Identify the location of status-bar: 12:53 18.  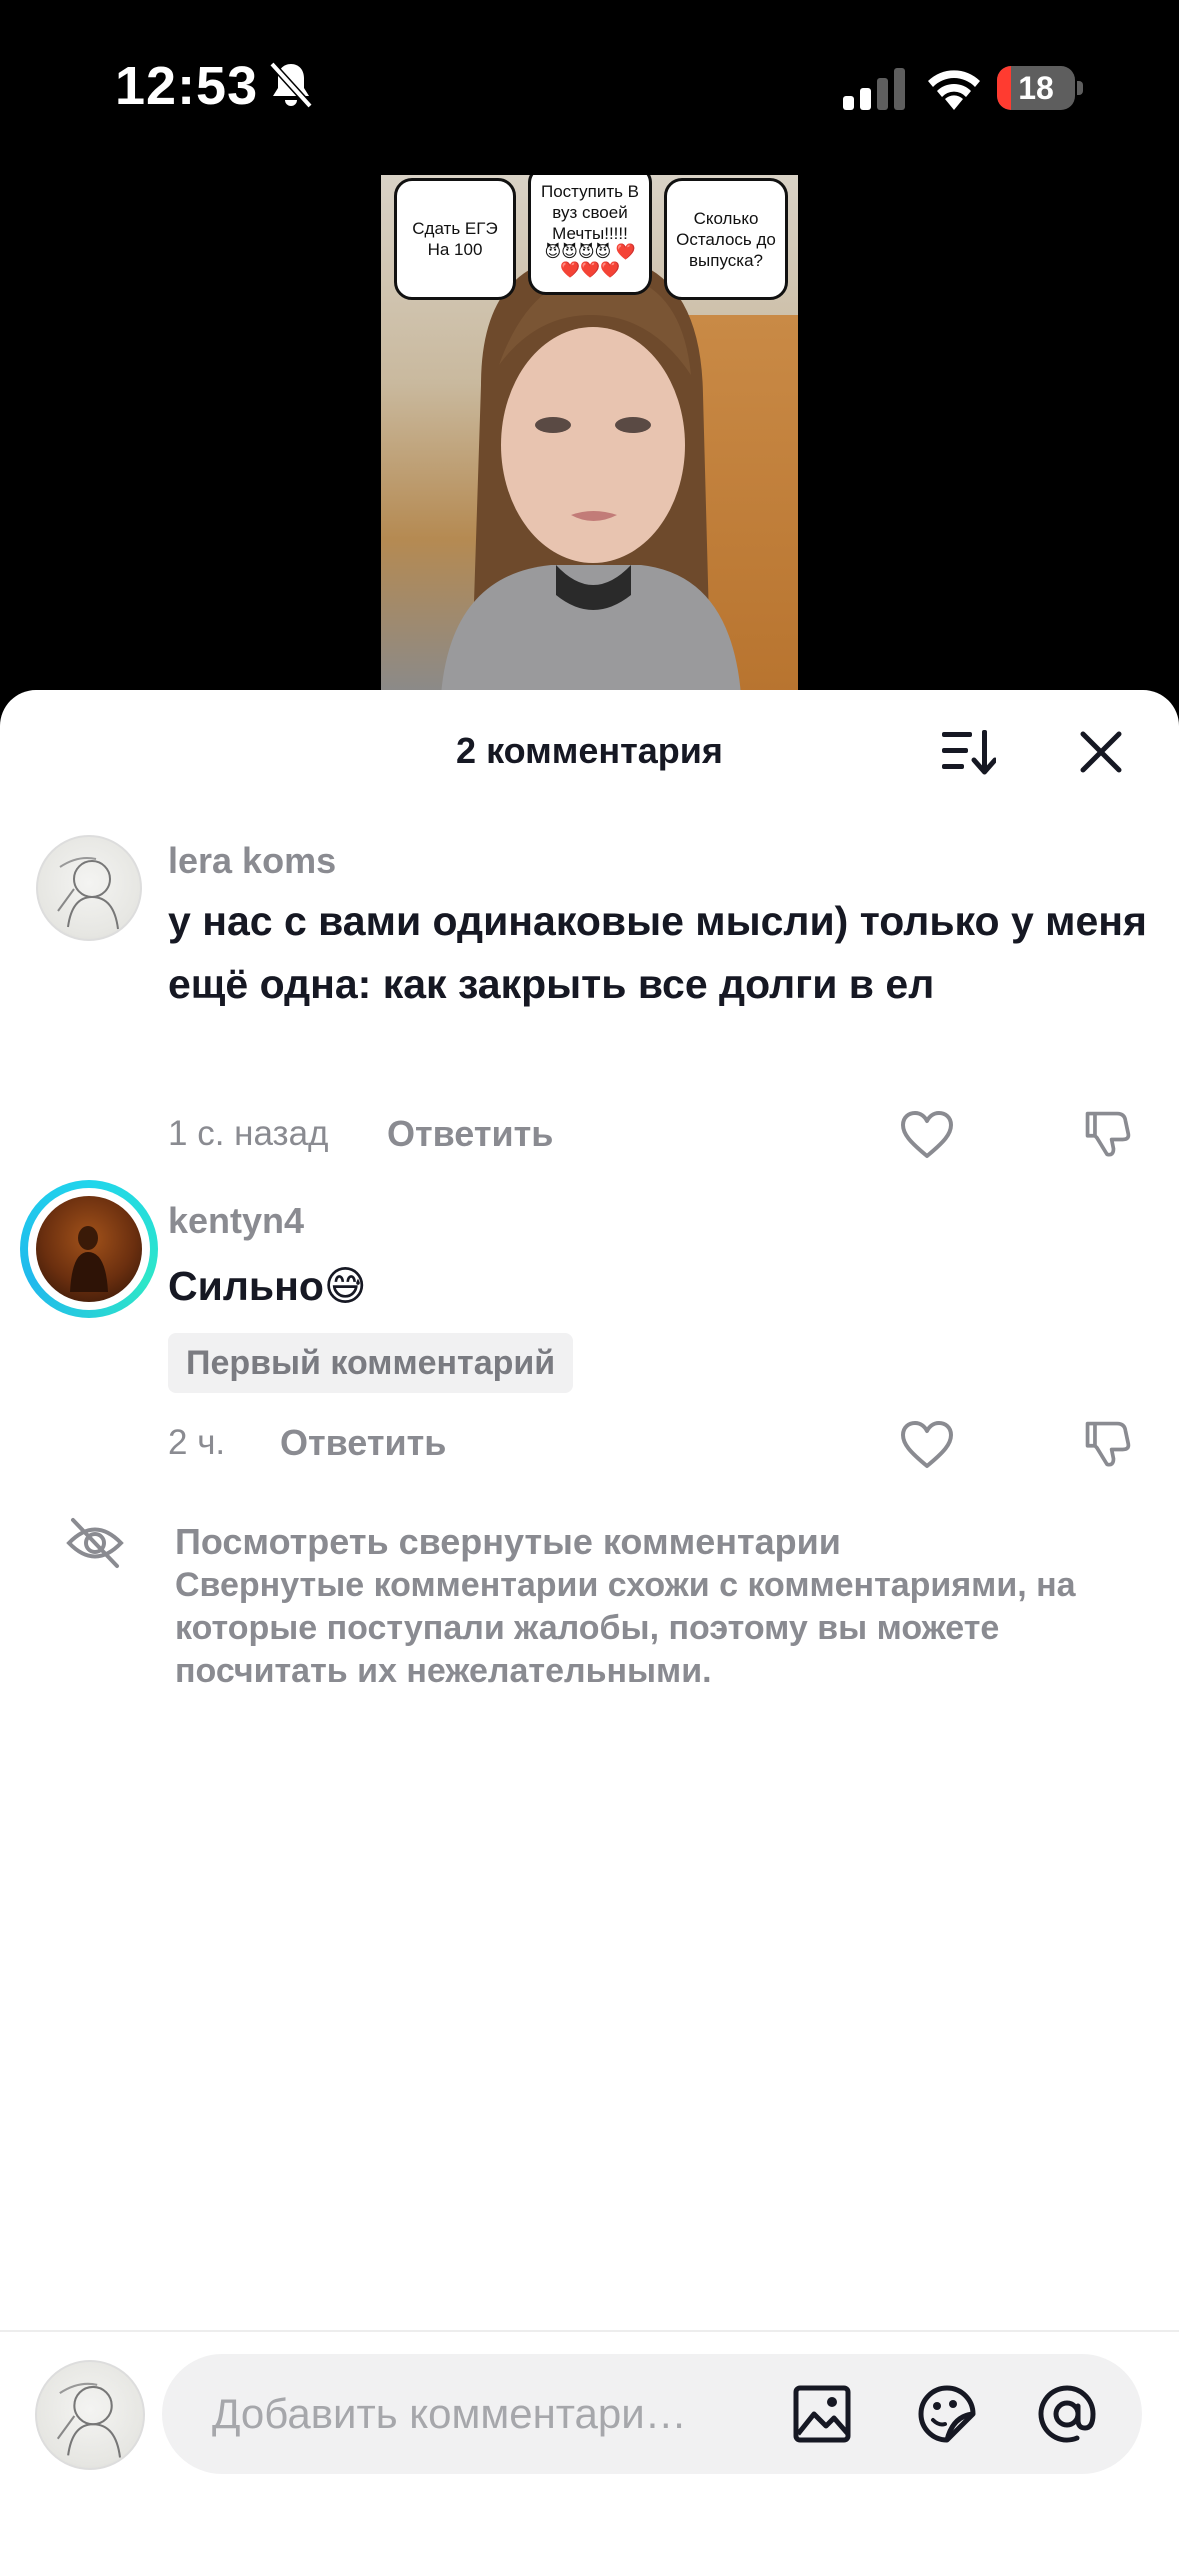
(589, 87).